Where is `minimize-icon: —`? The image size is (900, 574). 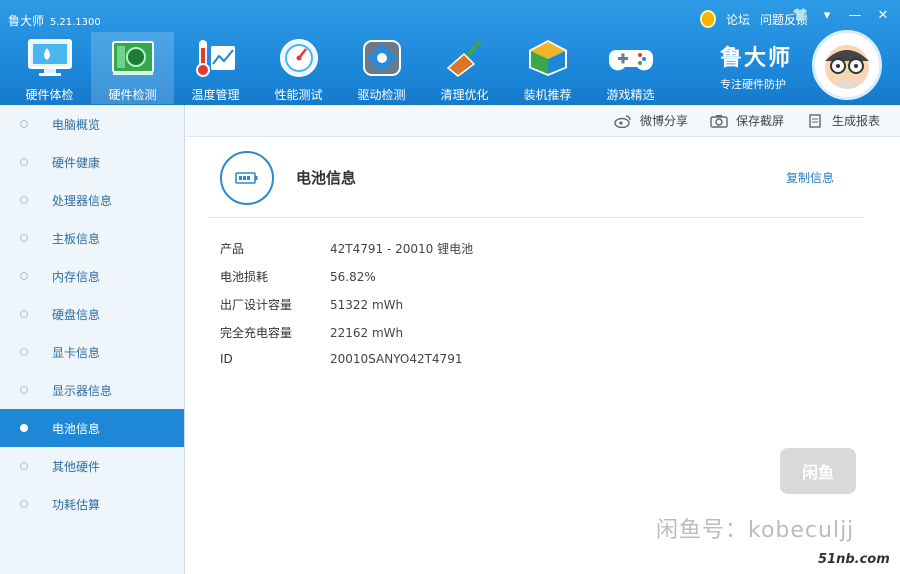
minimize-icon: — is located at coordinates (855, 15).